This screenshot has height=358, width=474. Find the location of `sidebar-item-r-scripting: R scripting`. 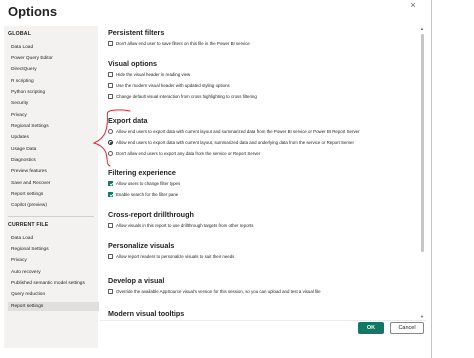

sidebar-item-r-scripting: R scripting is located at coordinates (22, 81).